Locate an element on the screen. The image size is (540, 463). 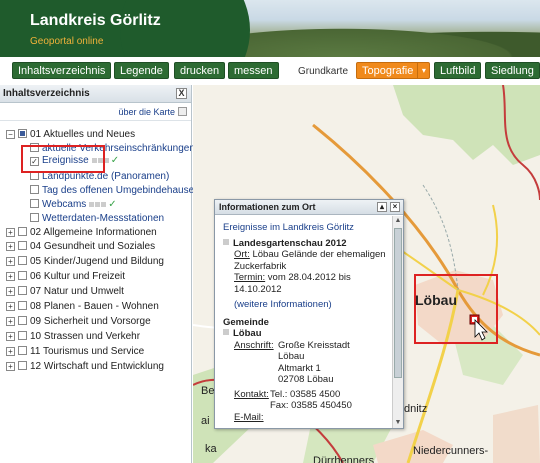
basemap-topografie-button: Topografie ▾ is located at coordinates (393, 70).